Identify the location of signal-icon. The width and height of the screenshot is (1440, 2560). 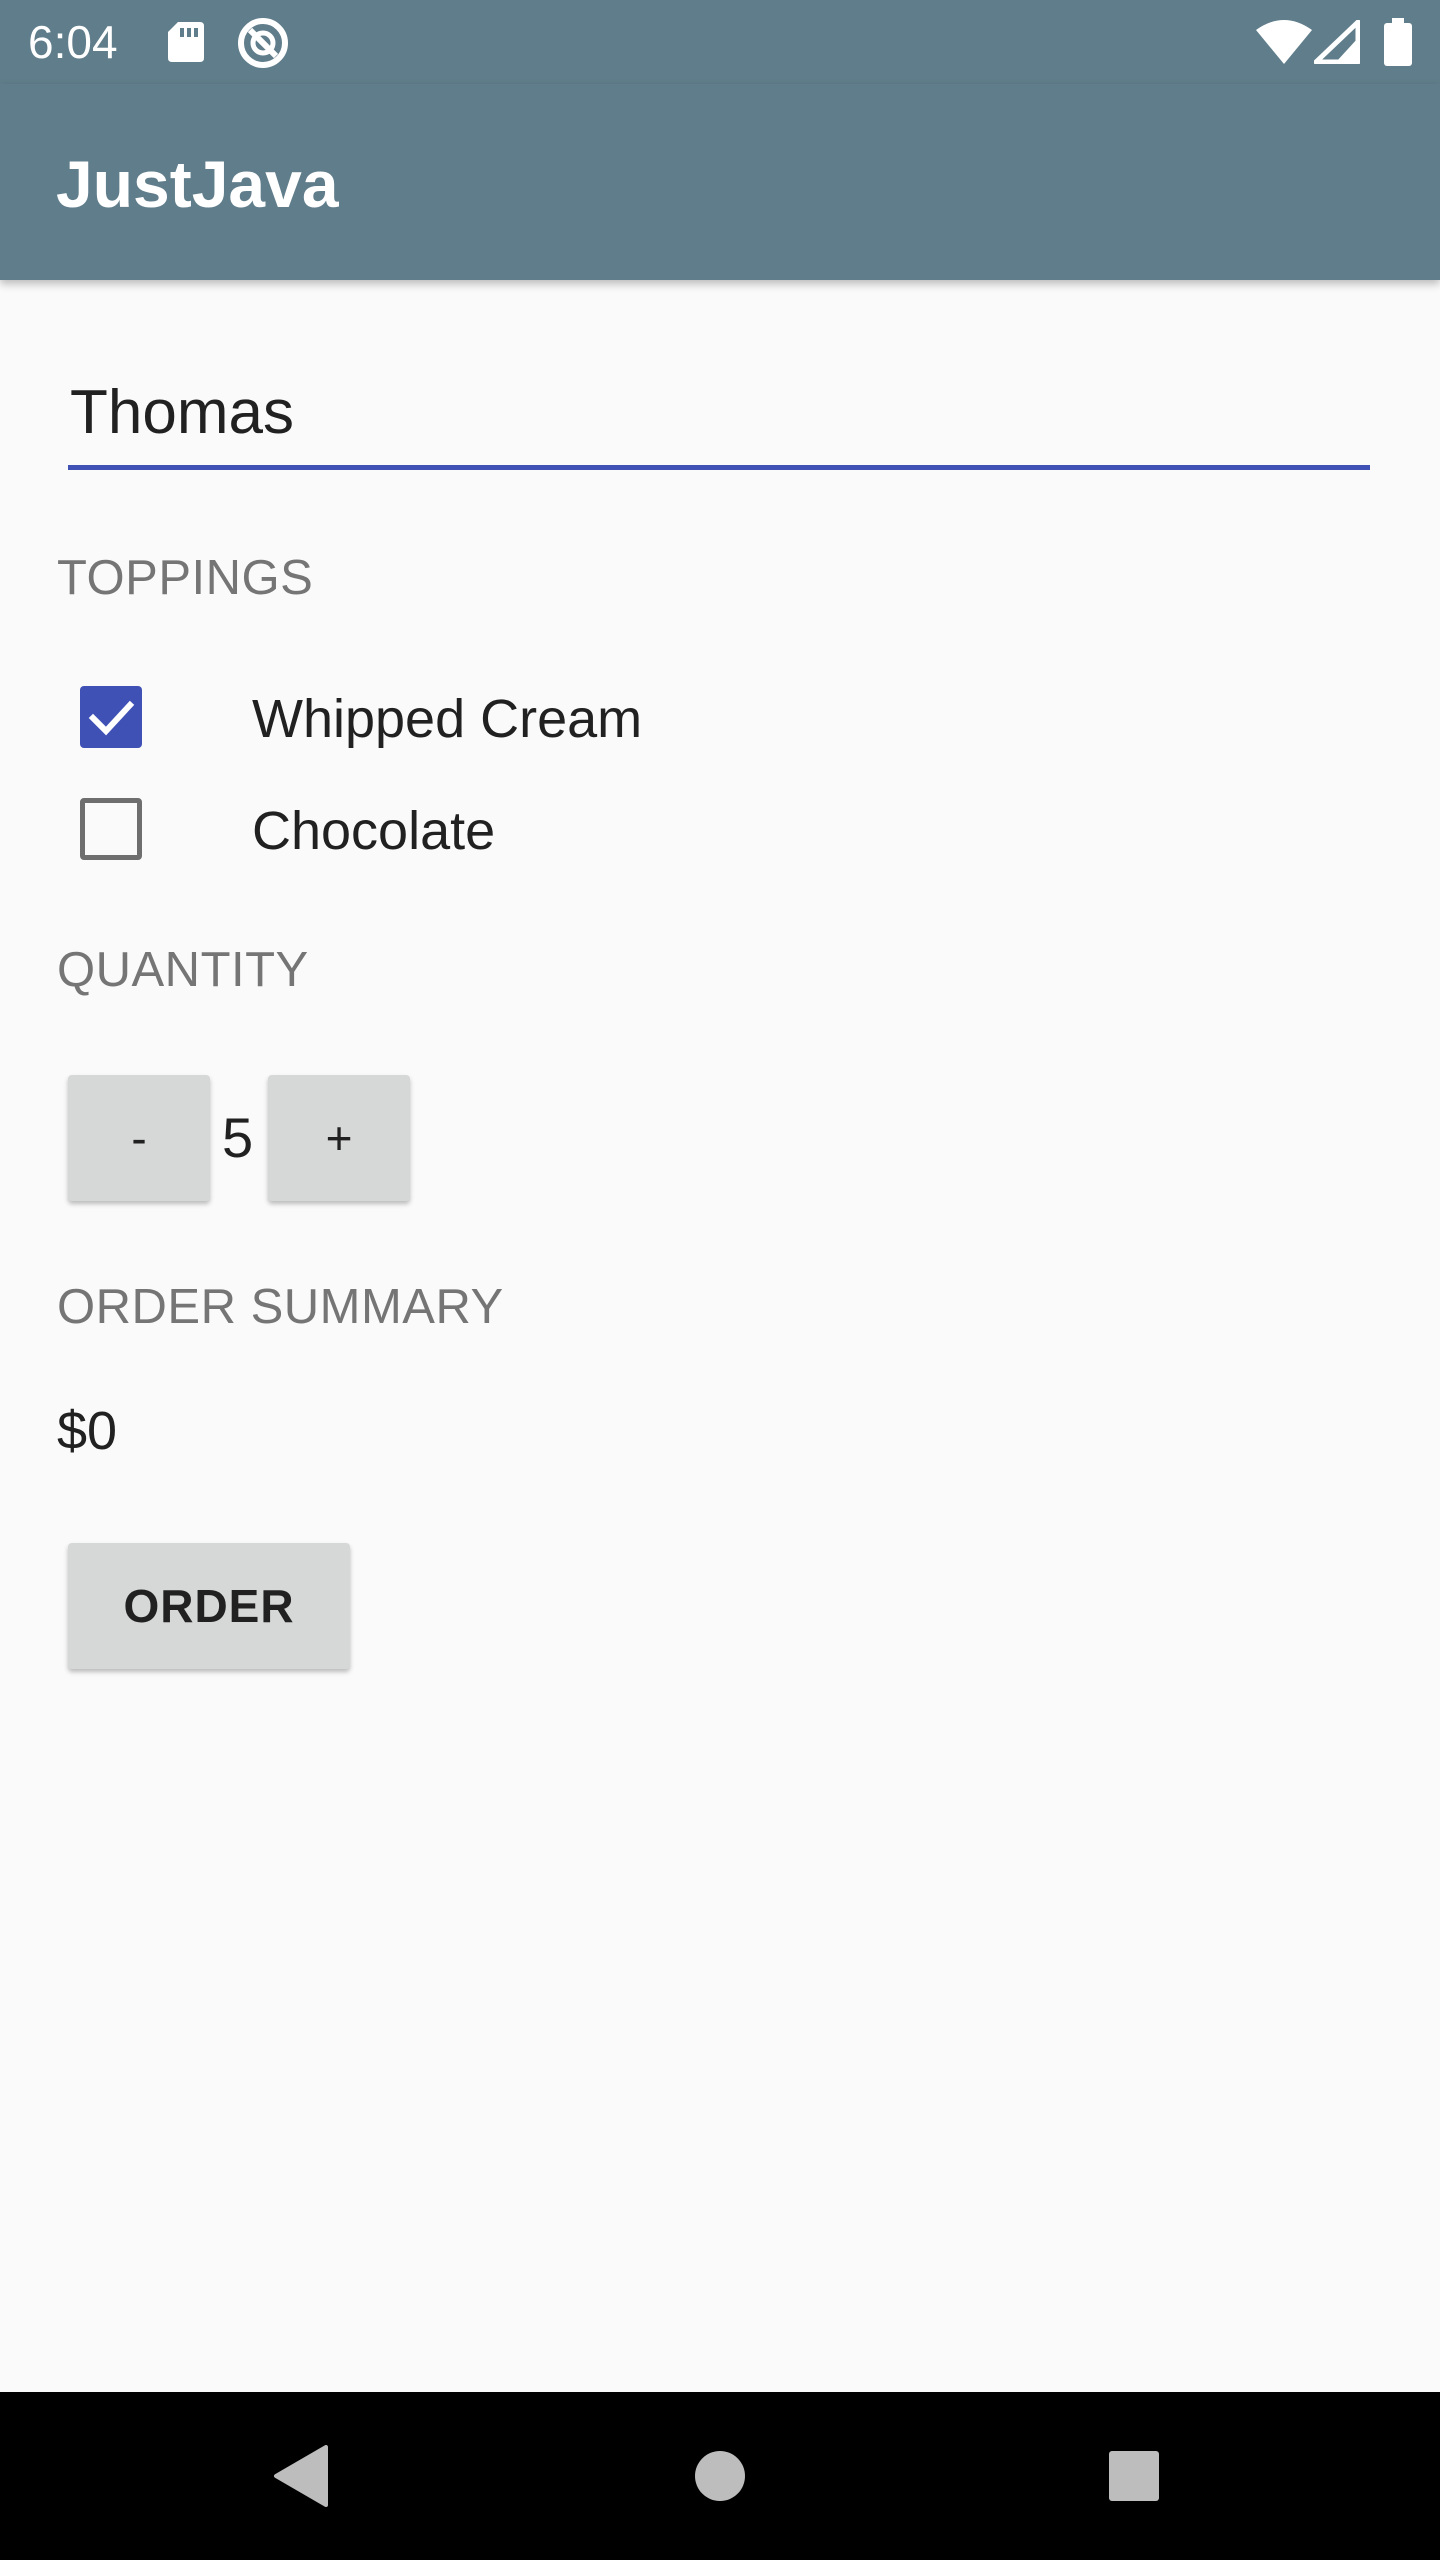
(1337, 44).